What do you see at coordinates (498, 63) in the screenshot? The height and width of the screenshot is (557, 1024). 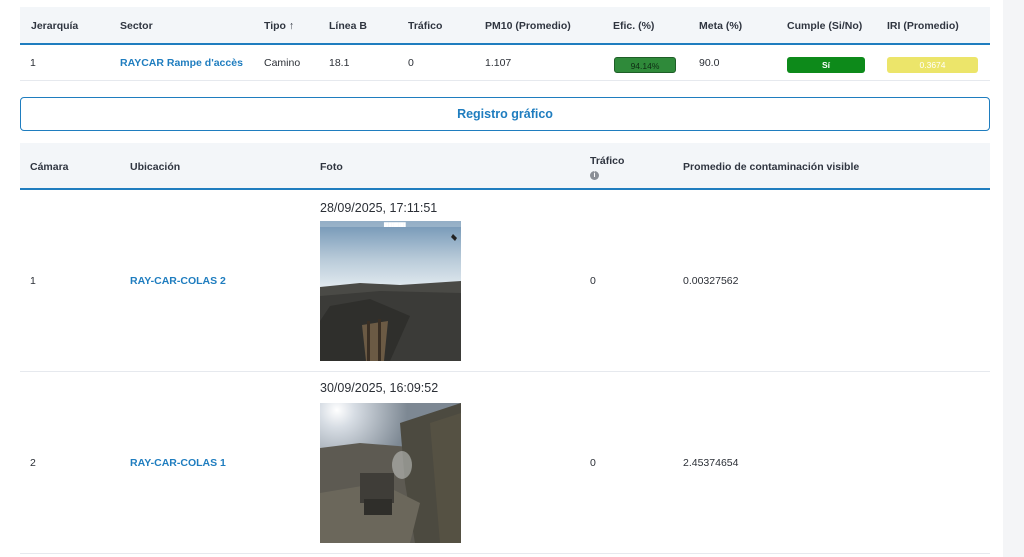 I see `cell-pm10: 1.107` at bounding box center [498, 63].